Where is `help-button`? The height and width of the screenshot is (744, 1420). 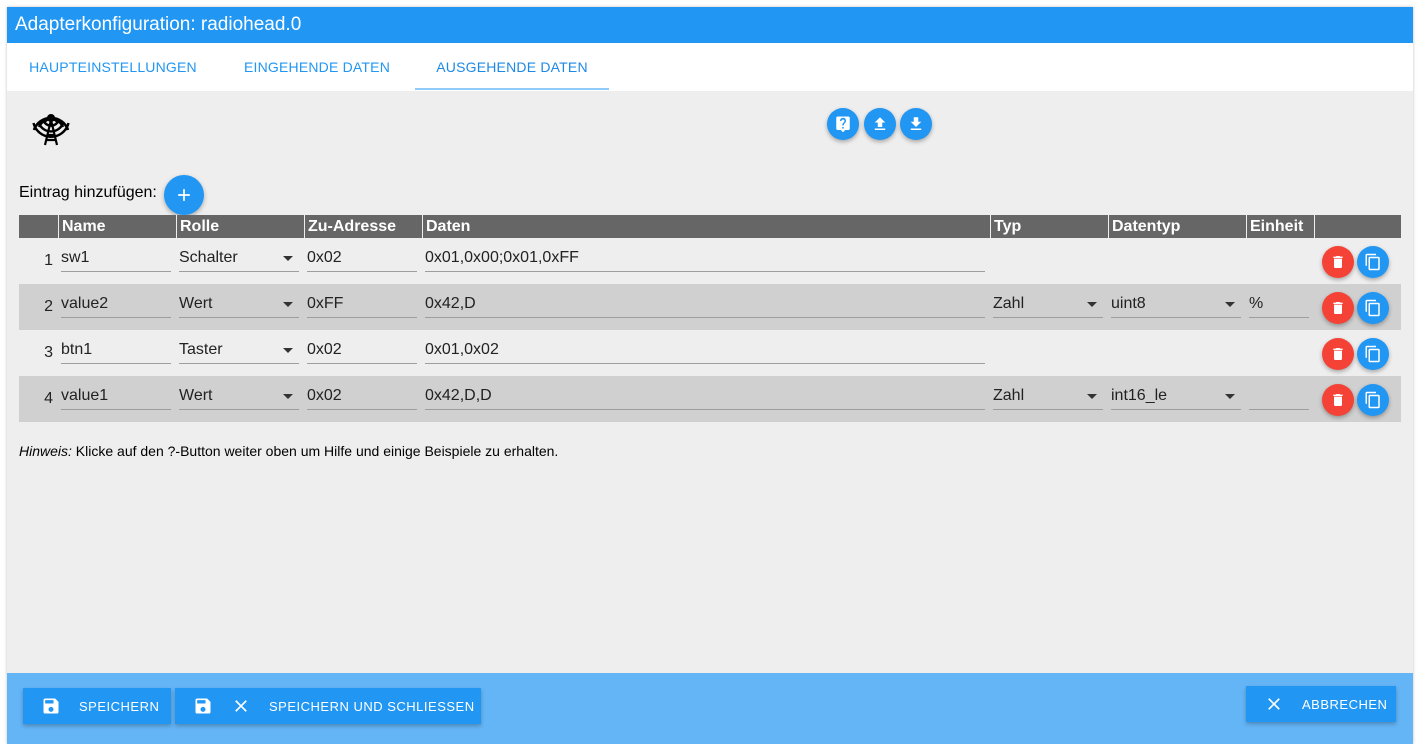
help-button is located at coordinates (843, 124).